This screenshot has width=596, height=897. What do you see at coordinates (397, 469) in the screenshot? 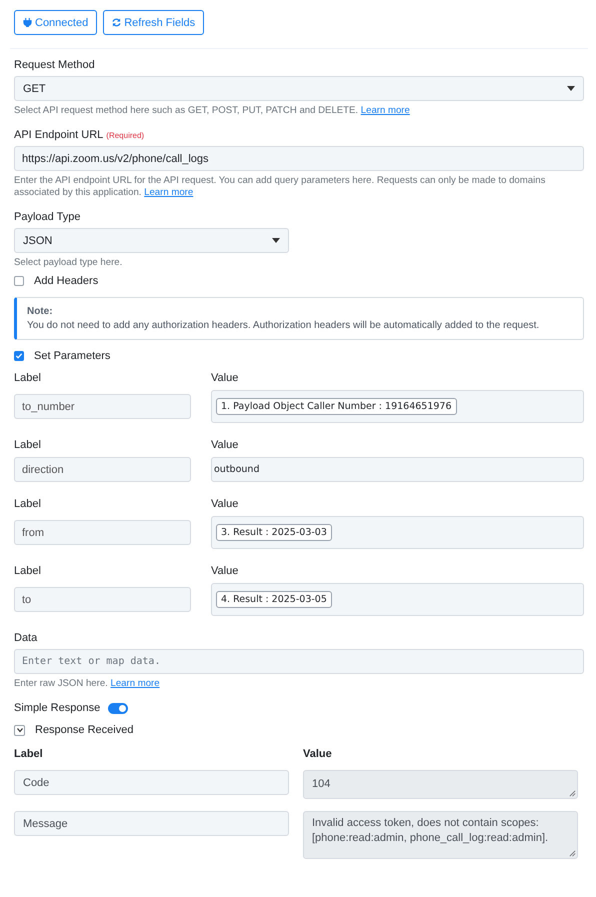
I see `parameter-value-field: outbound` at bounding box center [397, 469].